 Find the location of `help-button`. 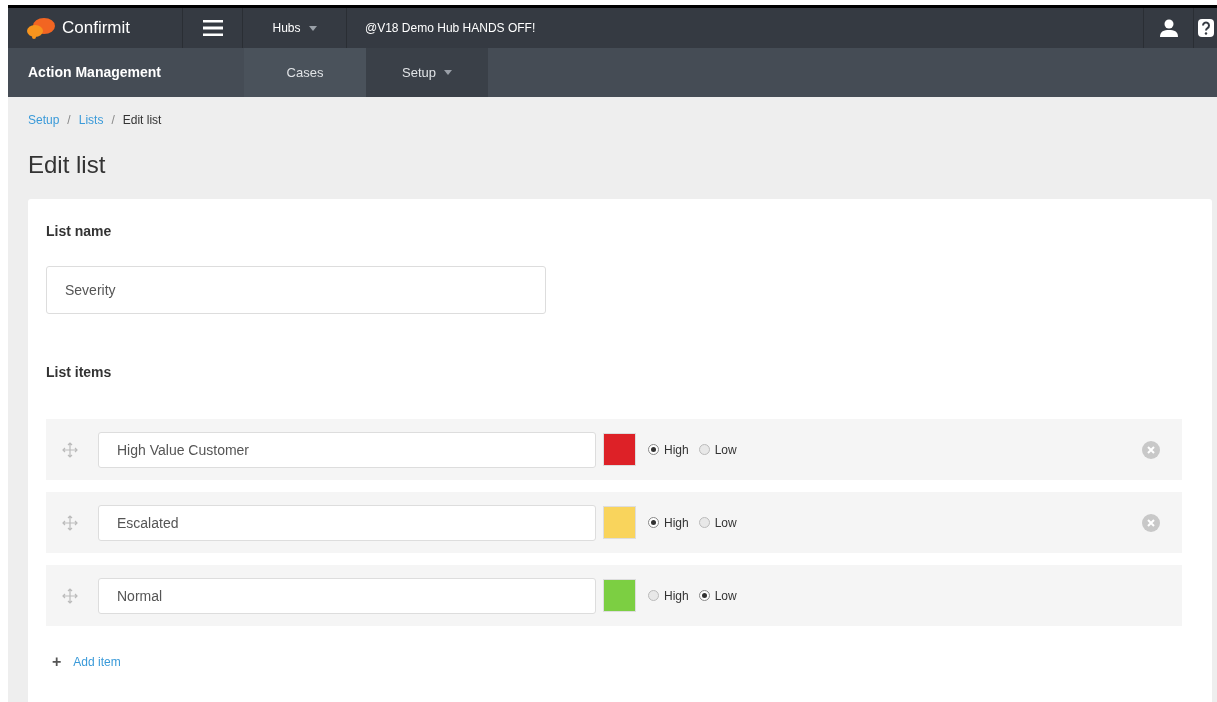

help-button is located at coordinates (1205, 28).